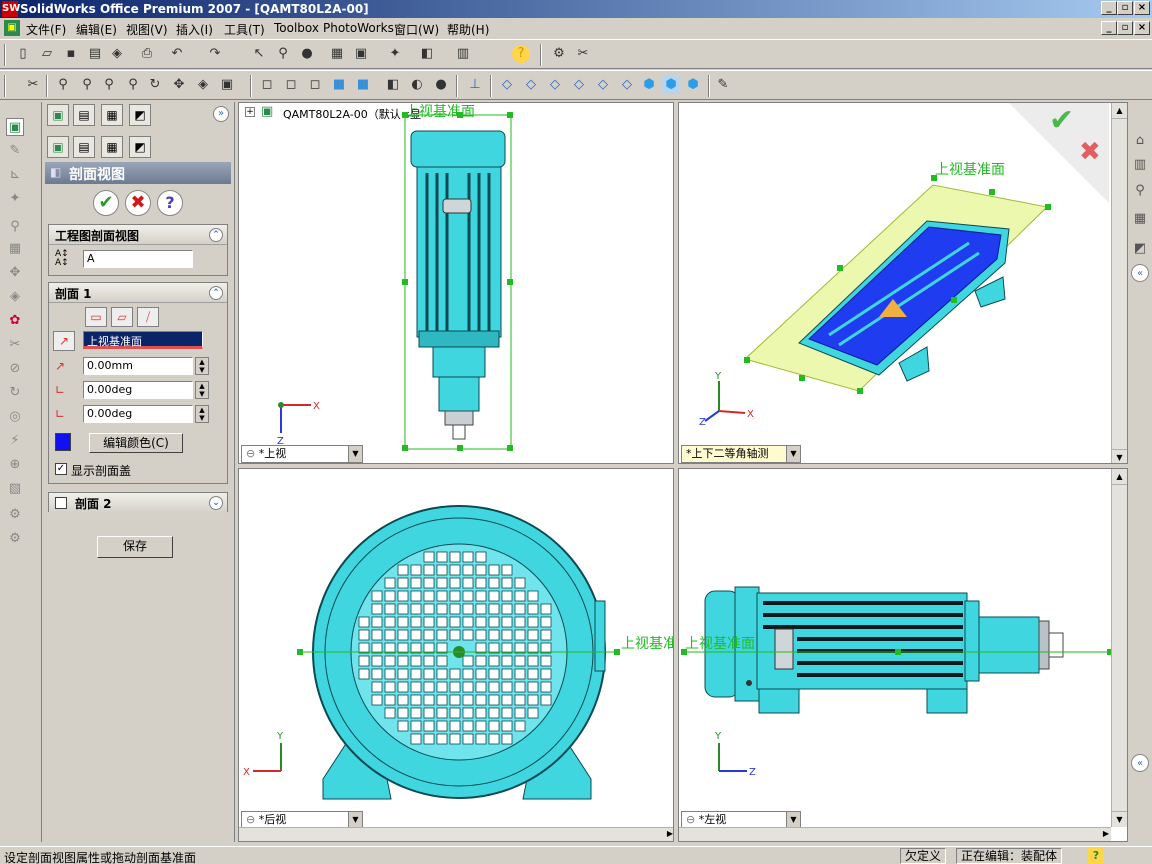  Describe the element at coordinates (1140, 249) in the screenshot. I see `appearances-icon: ◩` at that location.